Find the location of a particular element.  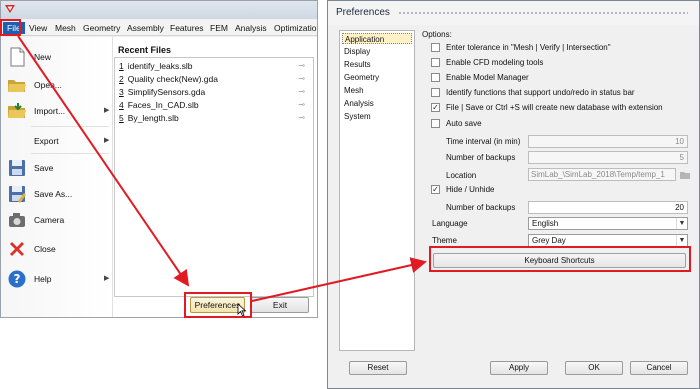

recent-file-item: 1 identify_leaks.slb ⊸ is located at coordinates (214, 67).